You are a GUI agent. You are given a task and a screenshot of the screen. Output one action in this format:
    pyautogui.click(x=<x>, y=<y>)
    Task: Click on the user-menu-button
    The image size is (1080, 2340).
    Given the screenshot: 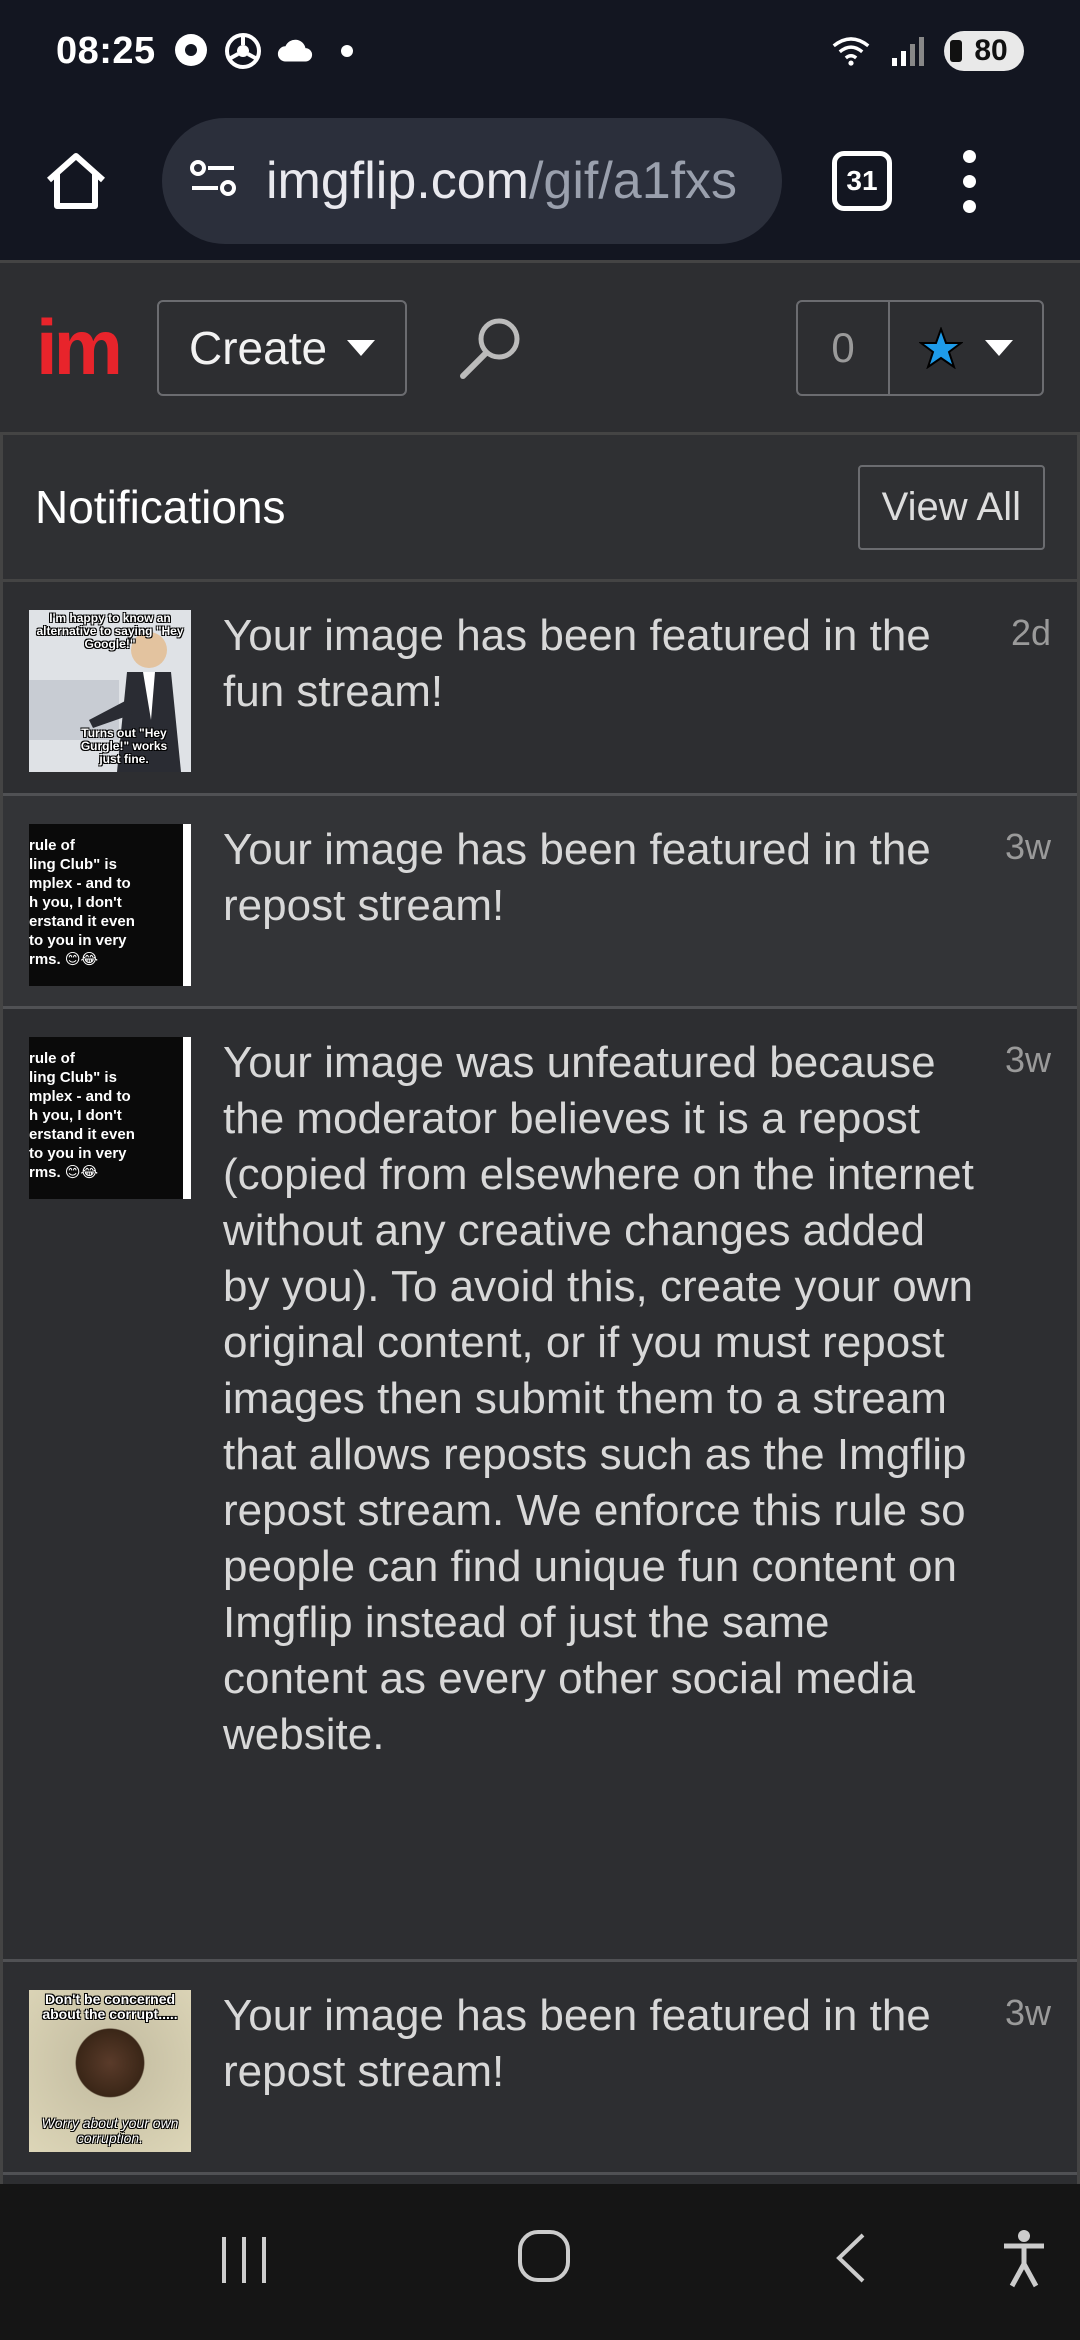 What is the action you would take?
    pyautogui.click(x=966, y=348)
    